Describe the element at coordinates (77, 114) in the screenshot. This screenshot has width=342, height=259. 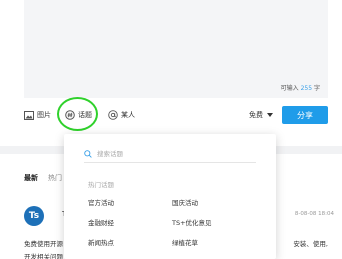
I see `topic-highlight-ring` at that location.